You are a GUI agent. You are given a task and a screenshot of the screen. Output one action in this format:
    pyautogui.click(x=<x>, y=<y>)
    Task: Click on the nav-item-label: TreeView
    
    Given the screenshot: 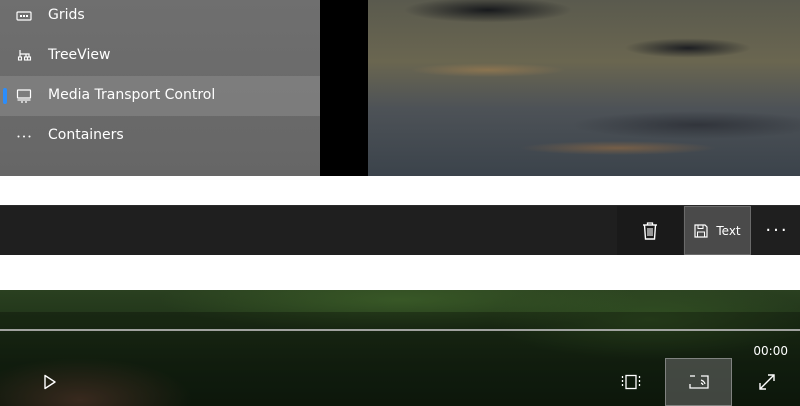 What is the action you would take?
    pyautogui.click(x=79, y=55)
    